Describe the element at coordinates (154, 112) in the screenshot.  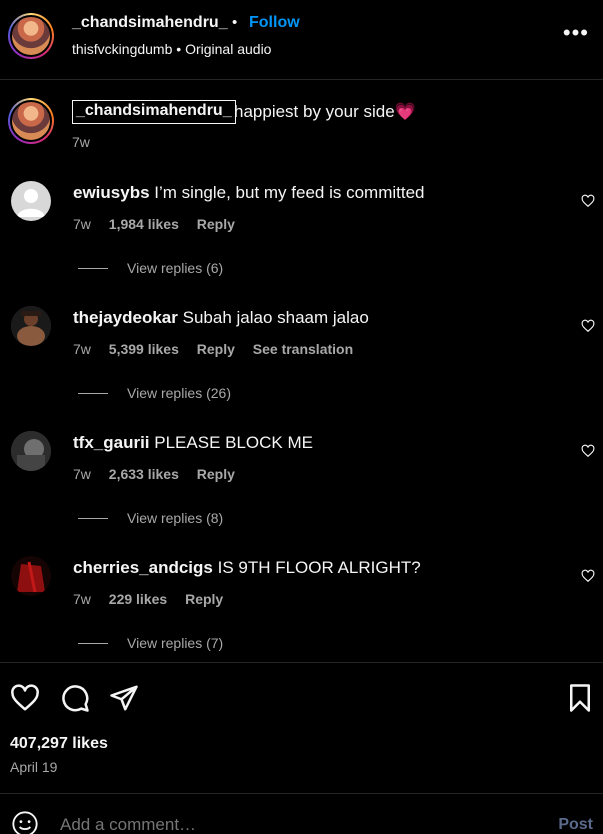
I see `caption-username: _chandsimahendru_` at that location.